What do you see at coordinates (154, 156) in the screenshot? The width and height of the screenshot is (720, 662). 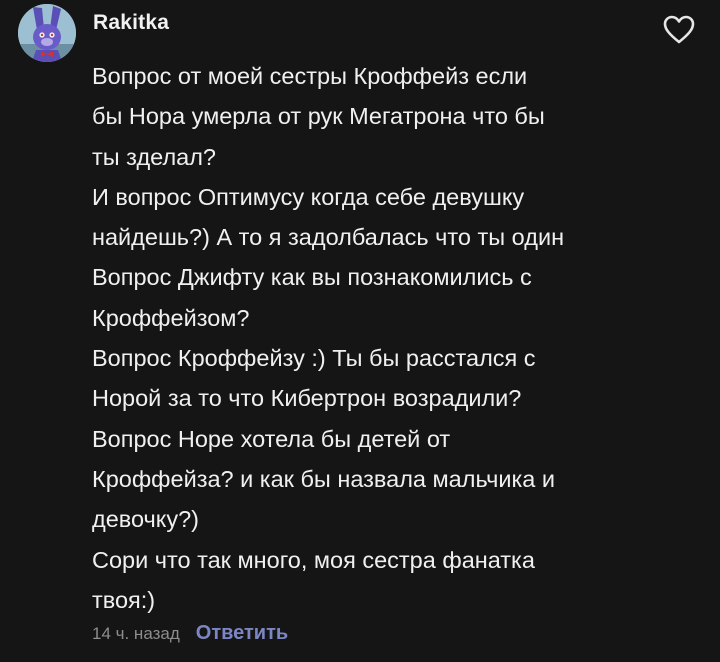 I see `comment-line: ты зделал?` at bounding box center [154, 156].